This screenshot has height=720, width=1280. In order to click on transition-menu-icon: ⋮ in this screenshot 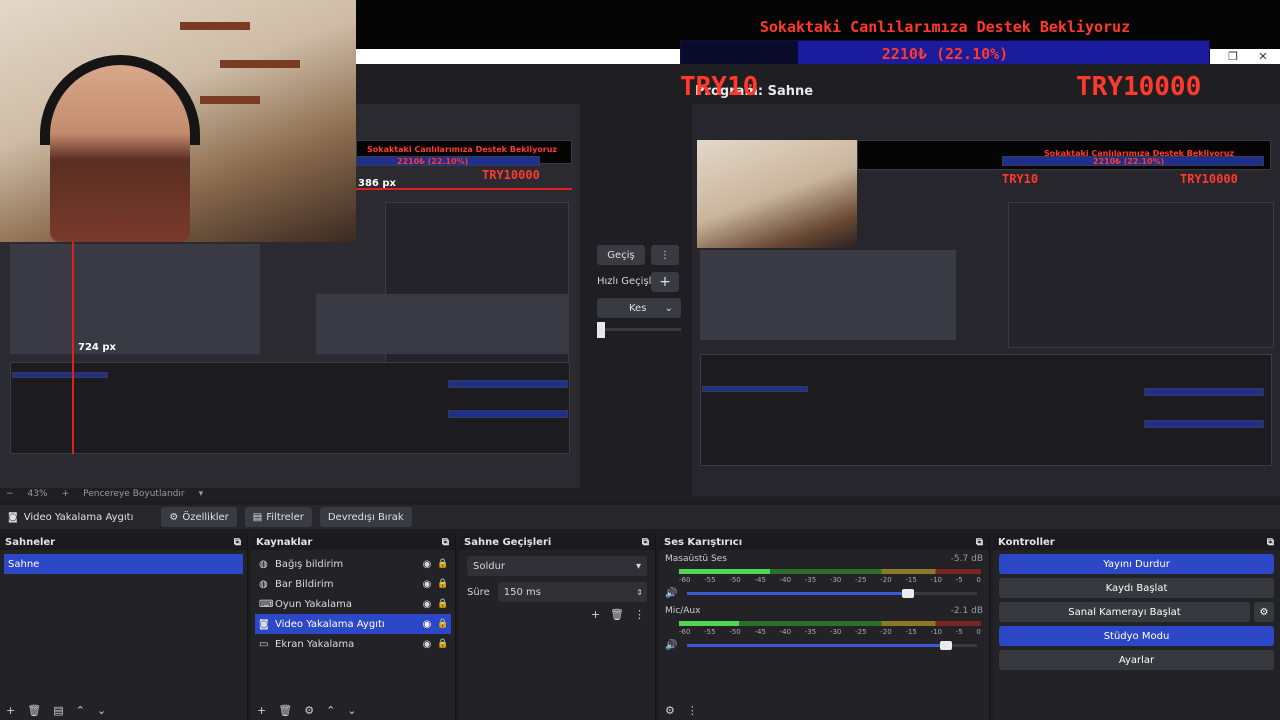, I will do `click(665, 255)`.